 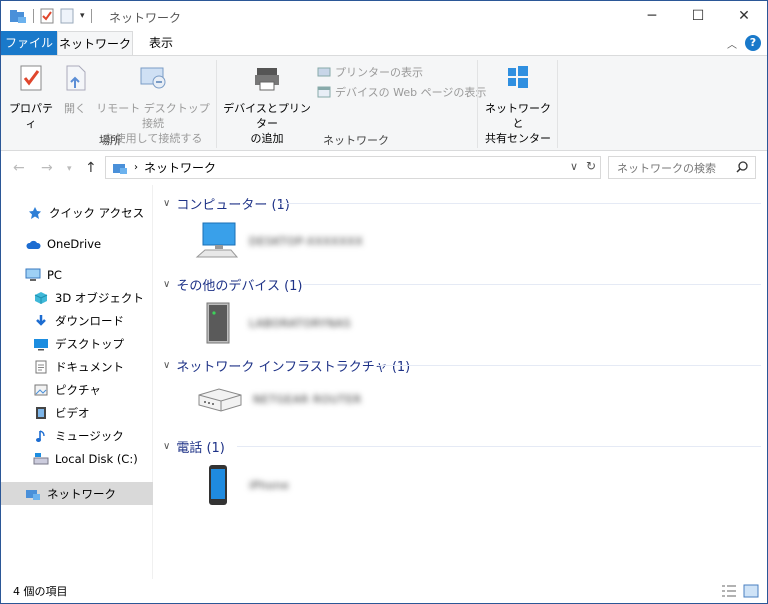 What do you see at coordinates (54, 274) in the screenshot?
I see `sidebar-item-label: PC` at bounding box center [54, 274].